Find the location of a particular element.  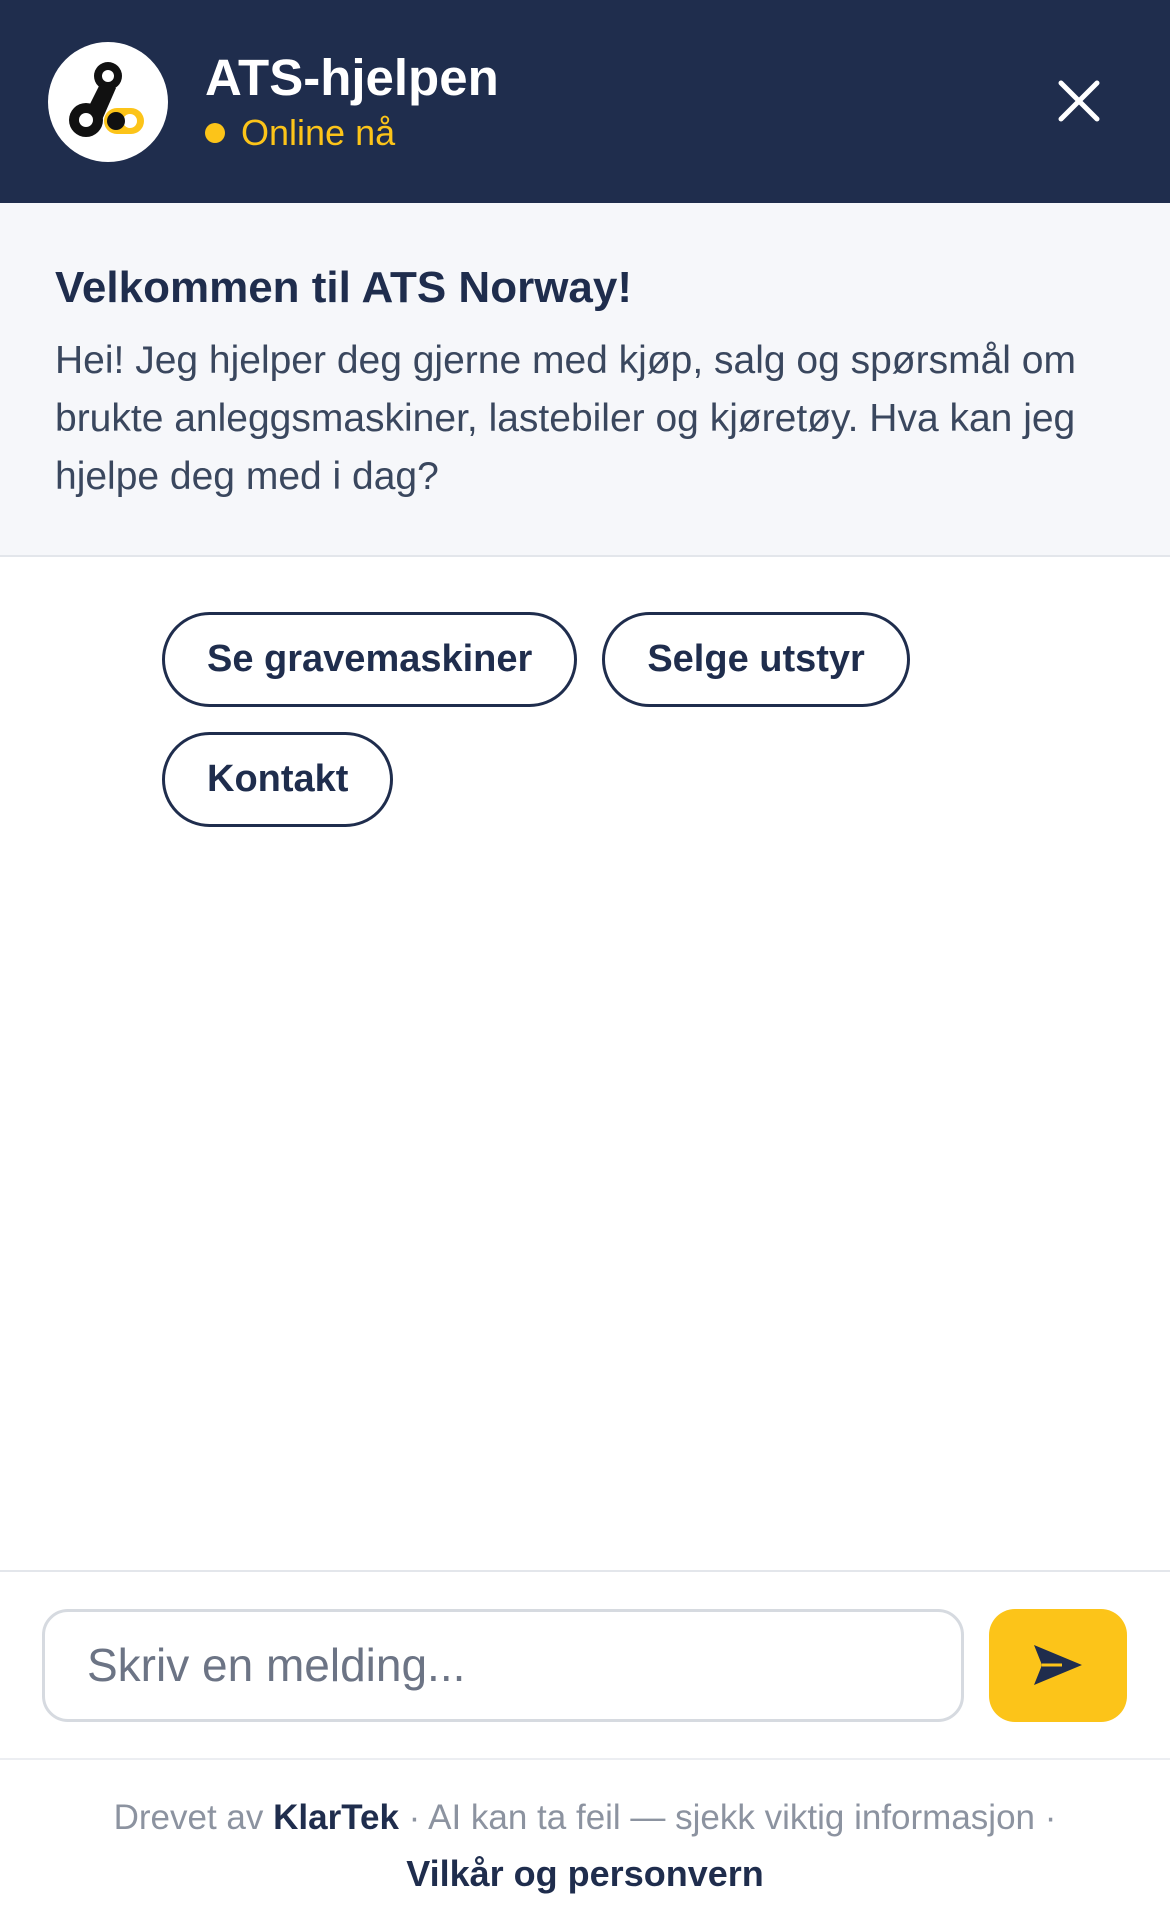

send-icon is located at coordinates (1058, 1665).